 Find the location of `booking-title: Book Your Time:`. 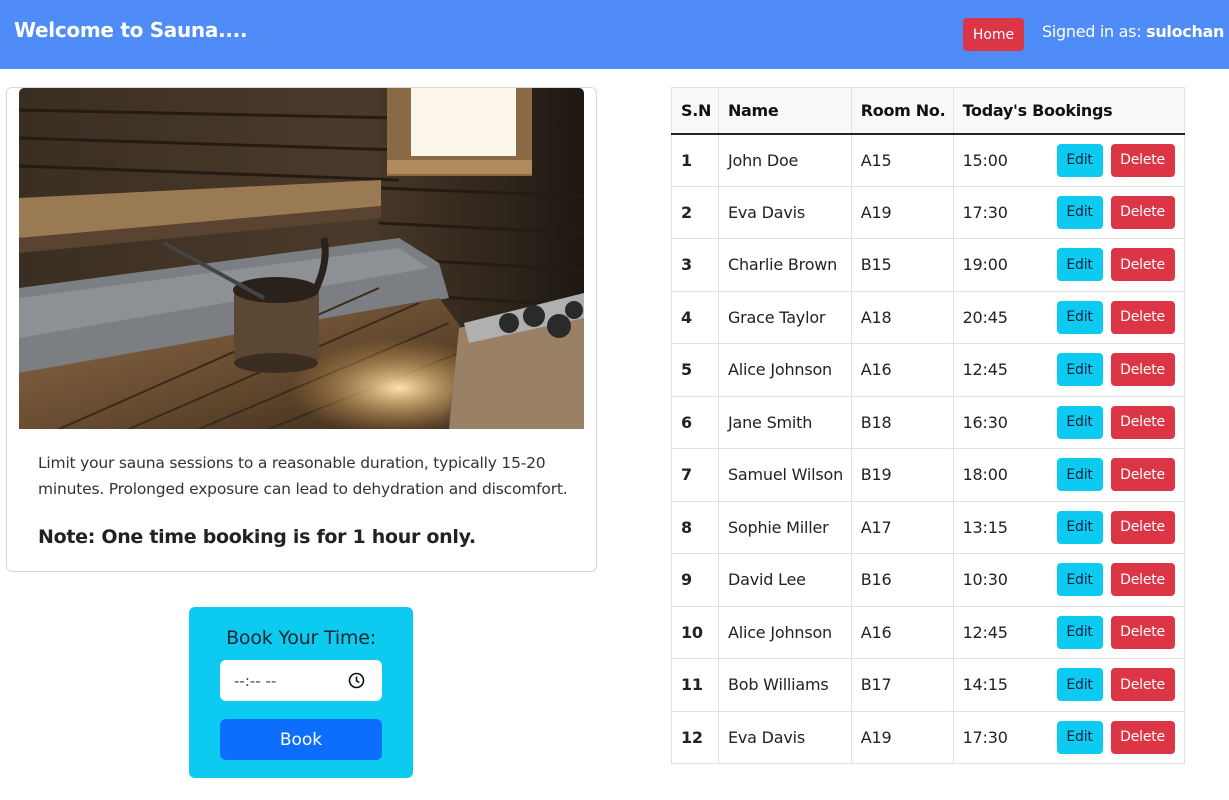

booking-title: Book Your Time: is located at coordinates (301, 638).